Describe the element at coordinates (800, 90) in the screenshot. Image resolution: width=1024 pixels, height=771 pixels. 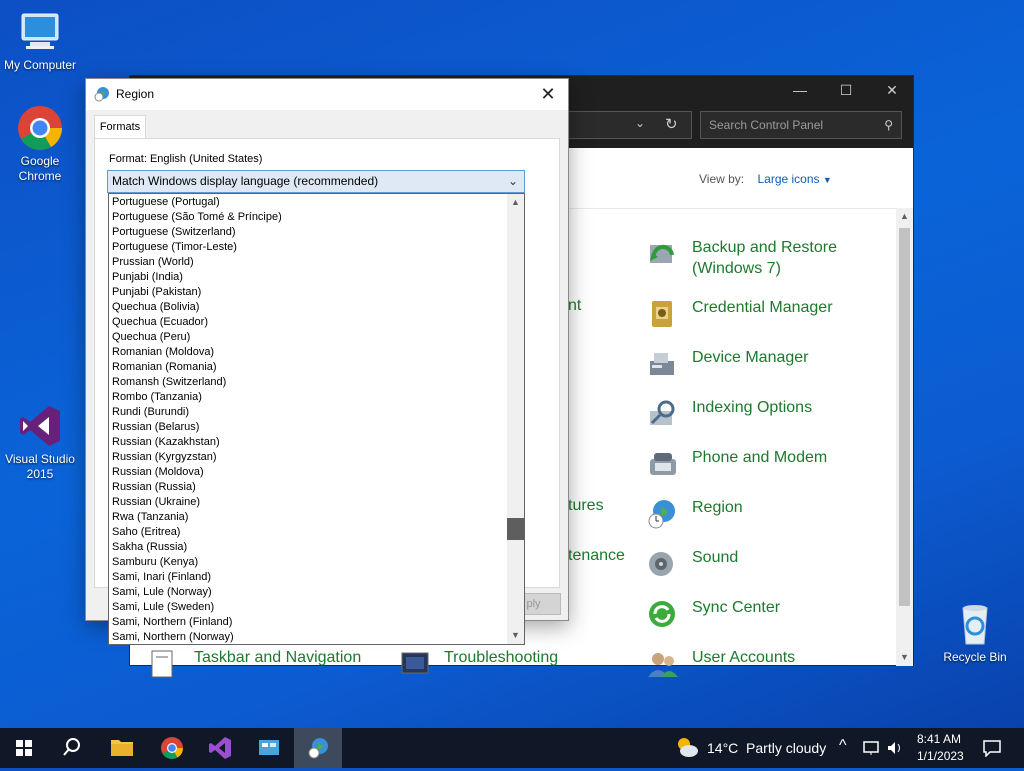
I see `minimize-button: —` at that location.